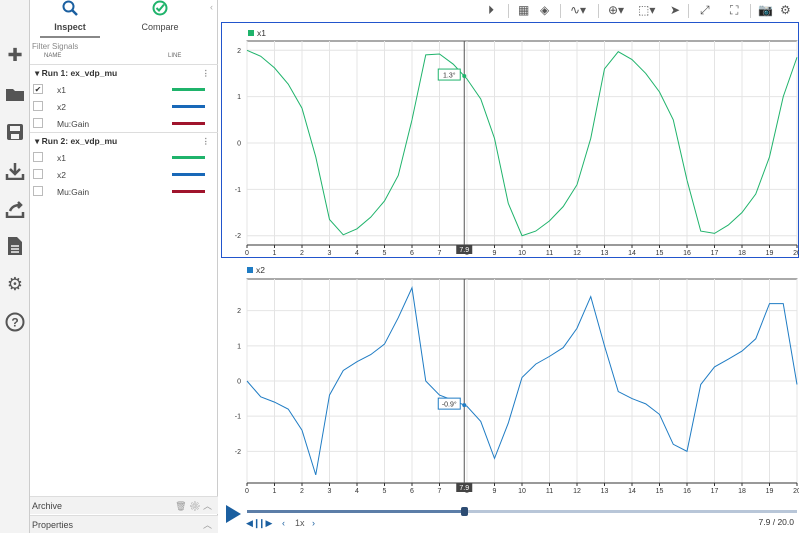 Image resolution: width=800 pixels, height=534 pixels. What do you see at coordinates (522, 511) in the screenshot?
I see `playback-slider` at bounding box center [522, 511].